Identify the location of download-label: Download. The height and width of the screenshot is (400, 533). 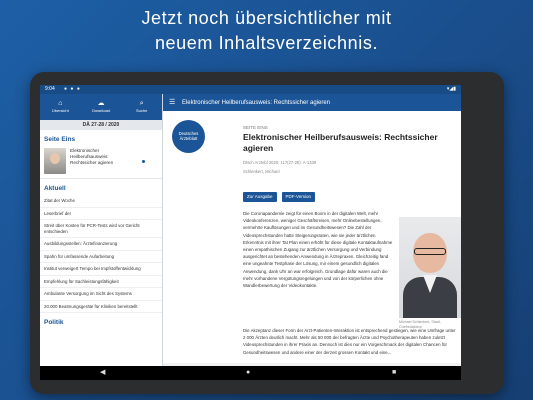
(101, 110).